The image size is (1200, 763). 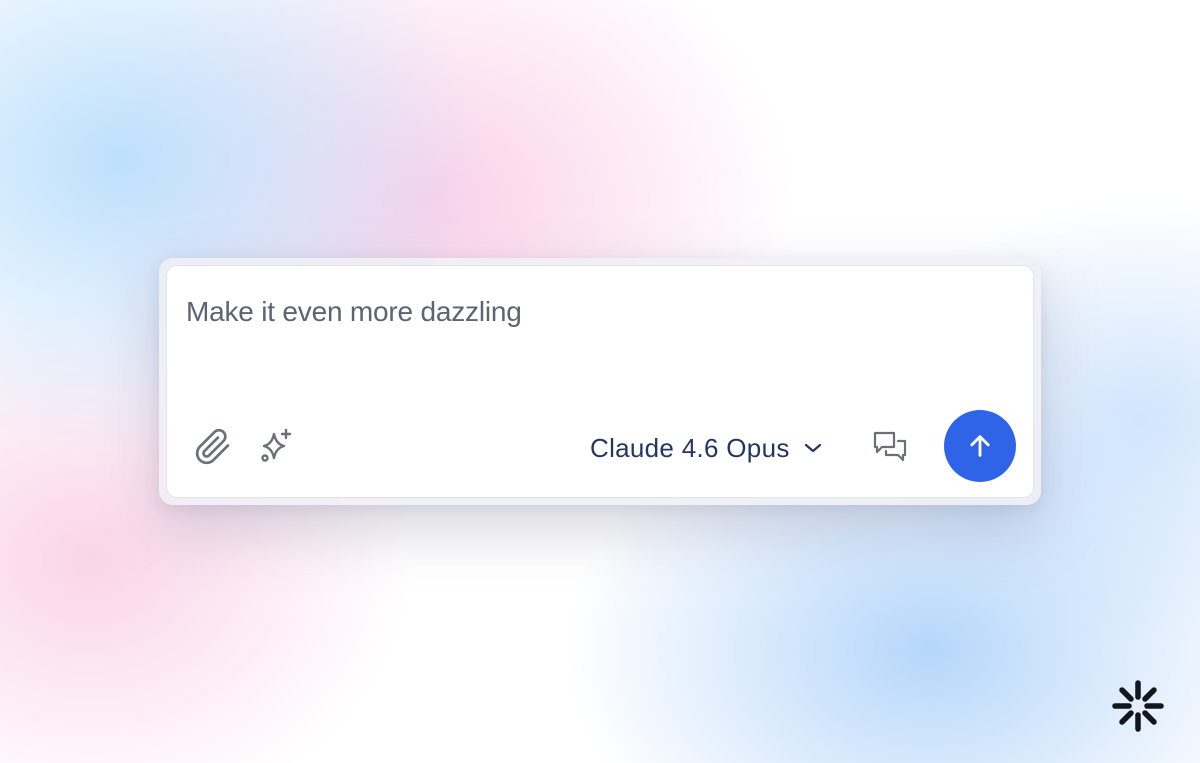 I want to click on sparkles-icon, so click(x=276, y=445).